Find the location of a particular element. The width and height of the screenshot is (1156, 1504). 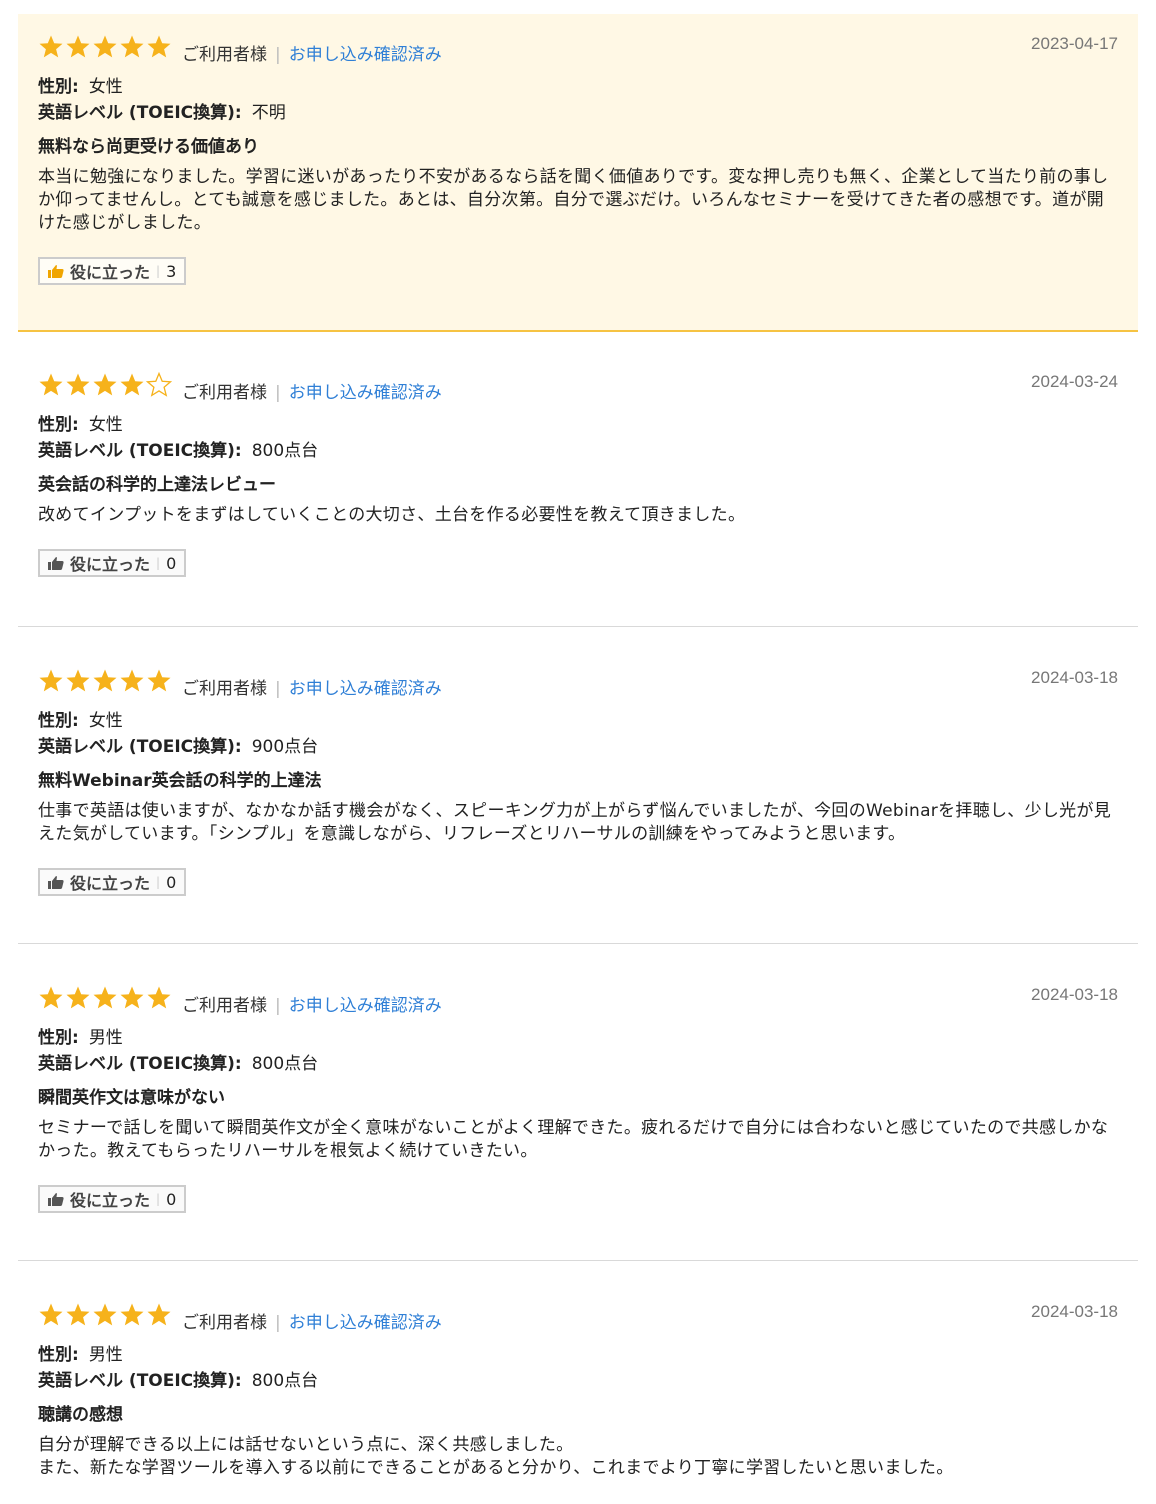

review-title: 無料Webinar英会話の科学的上達法 is located at coordinates (180, 781).